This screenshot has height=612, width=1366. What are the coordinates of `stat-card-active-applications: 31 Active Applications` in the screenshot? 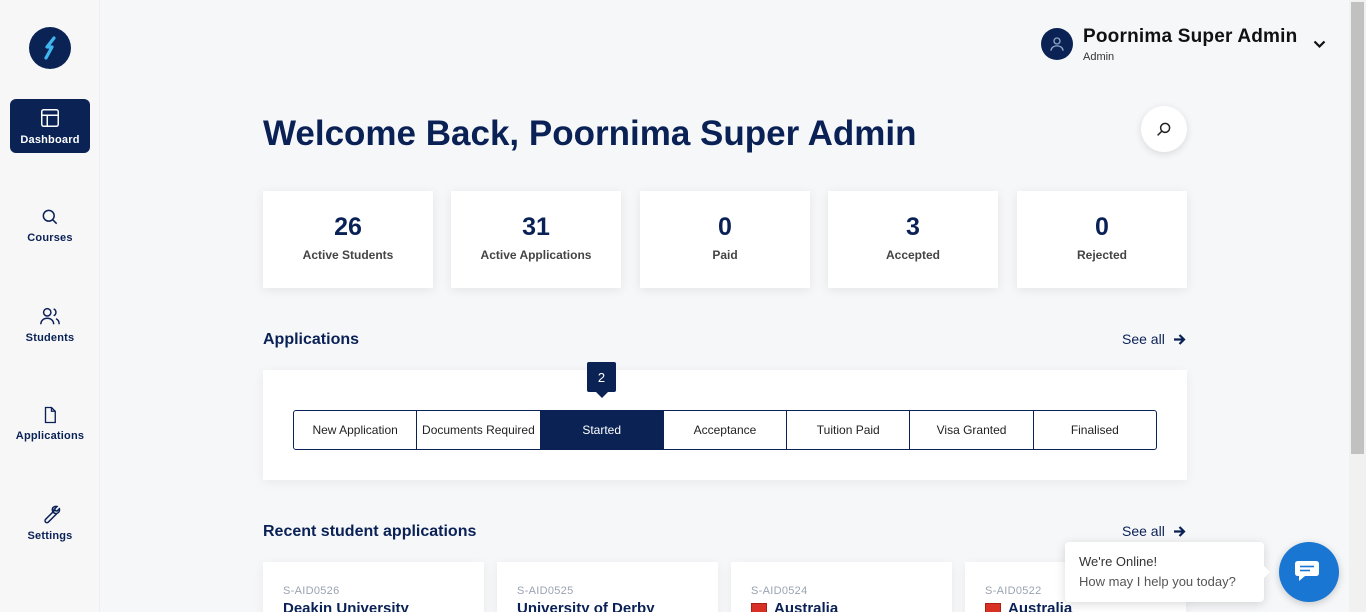 It's located at (536, 239).